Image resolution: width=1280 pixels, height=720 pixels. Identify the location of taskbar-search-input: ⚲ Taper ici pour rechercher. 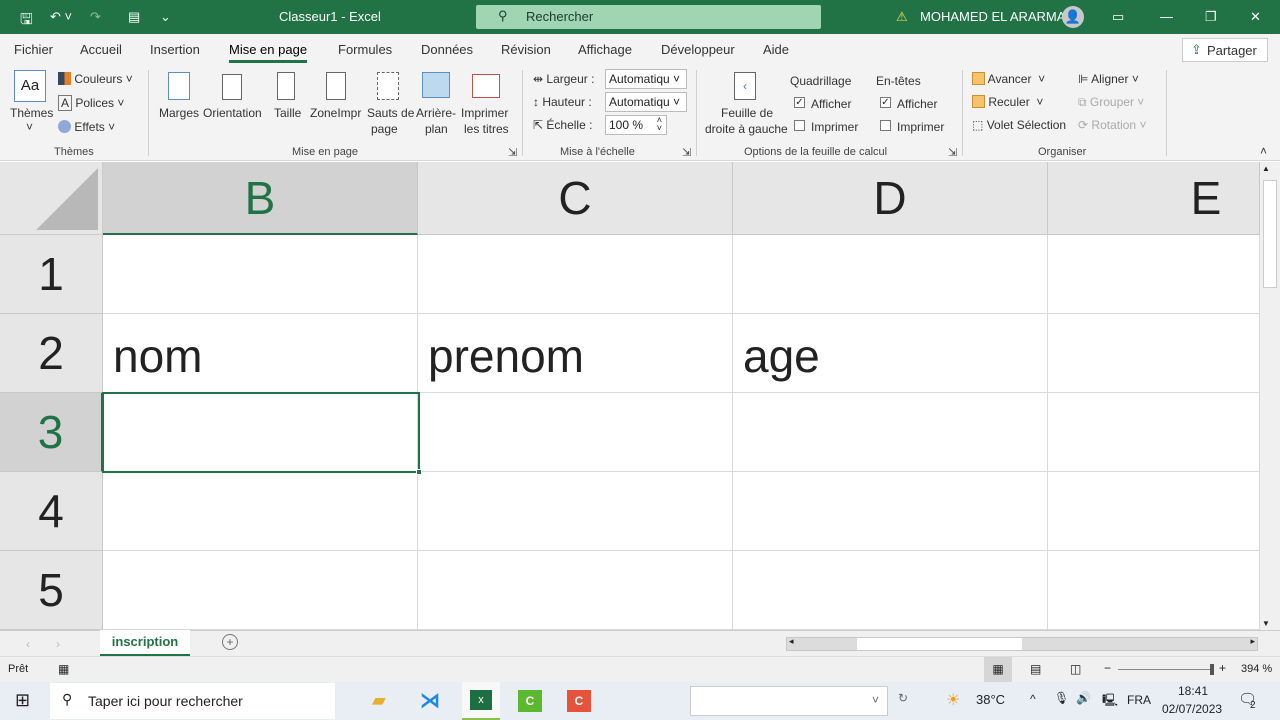
(192, 701).